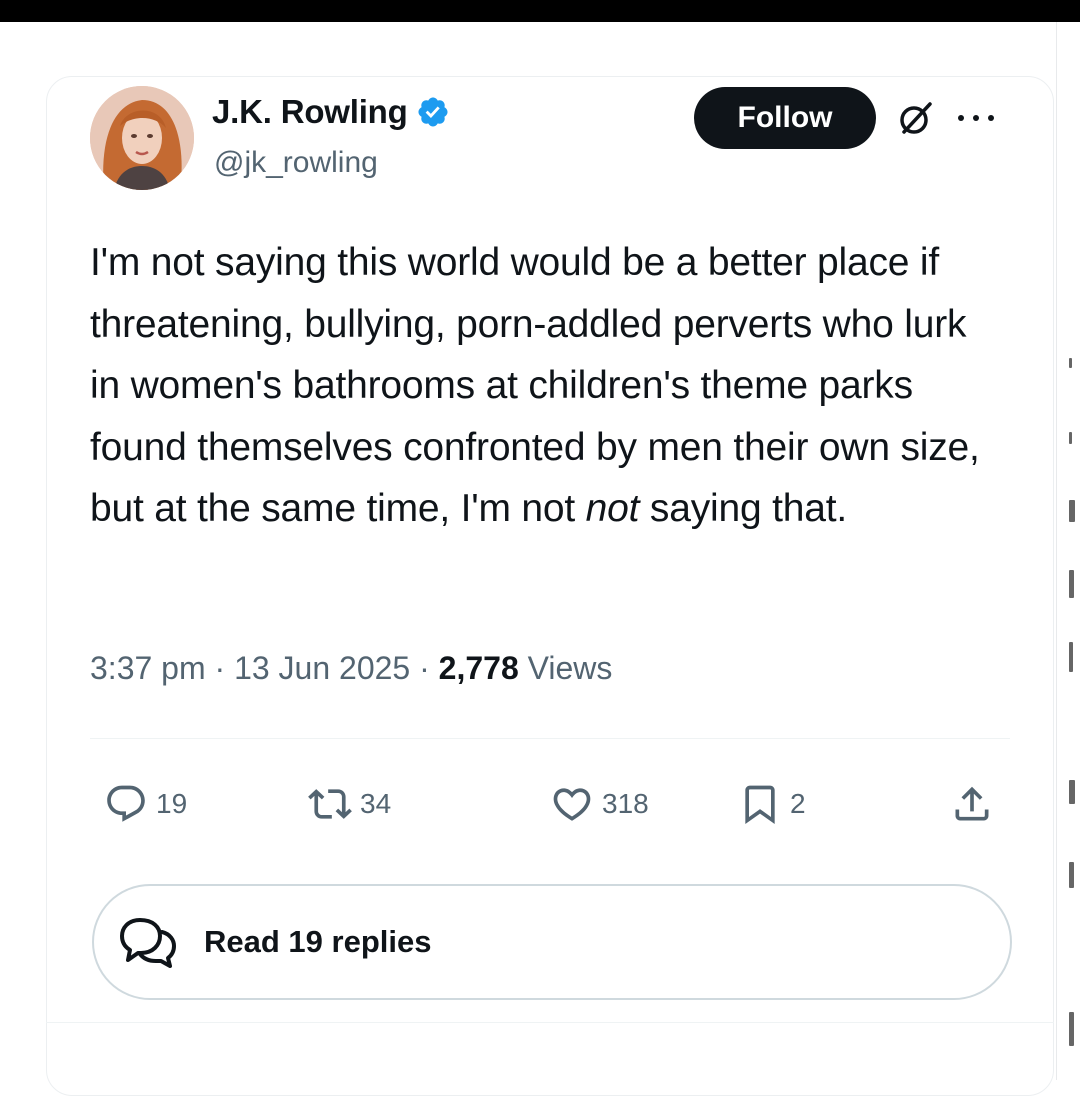  What do you see at coordinates (145, 804) in the screenshot?
I see `reply-button: 19` at bounding box center [145, 804].